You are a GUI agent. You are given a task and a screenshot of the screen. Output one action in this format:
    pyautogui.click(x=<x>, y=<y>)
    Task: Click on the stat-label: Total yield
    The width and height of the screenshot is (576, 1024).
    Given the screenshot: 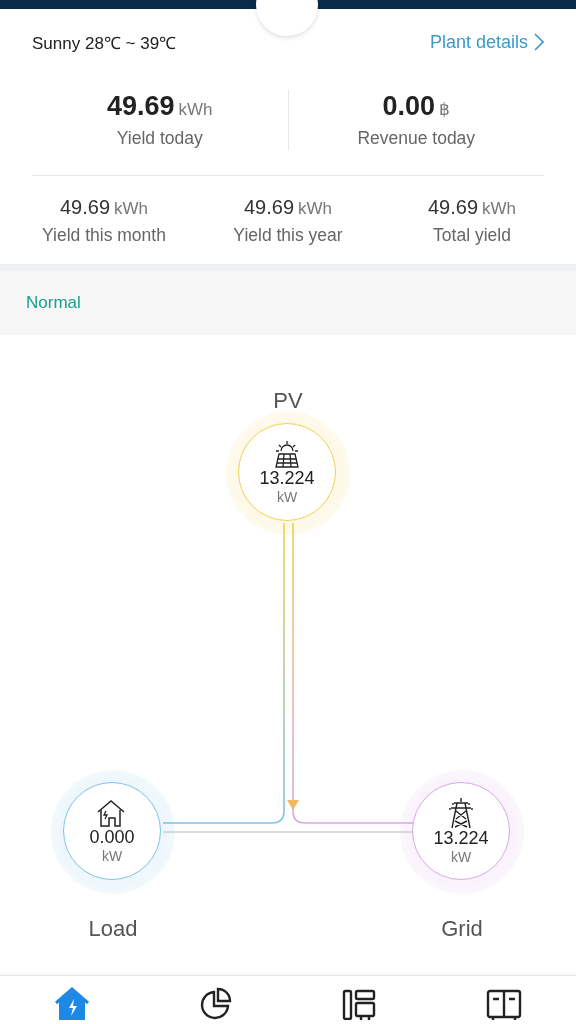 What is the action you would take?
    pyautogui.click(x=472, y=235)
    